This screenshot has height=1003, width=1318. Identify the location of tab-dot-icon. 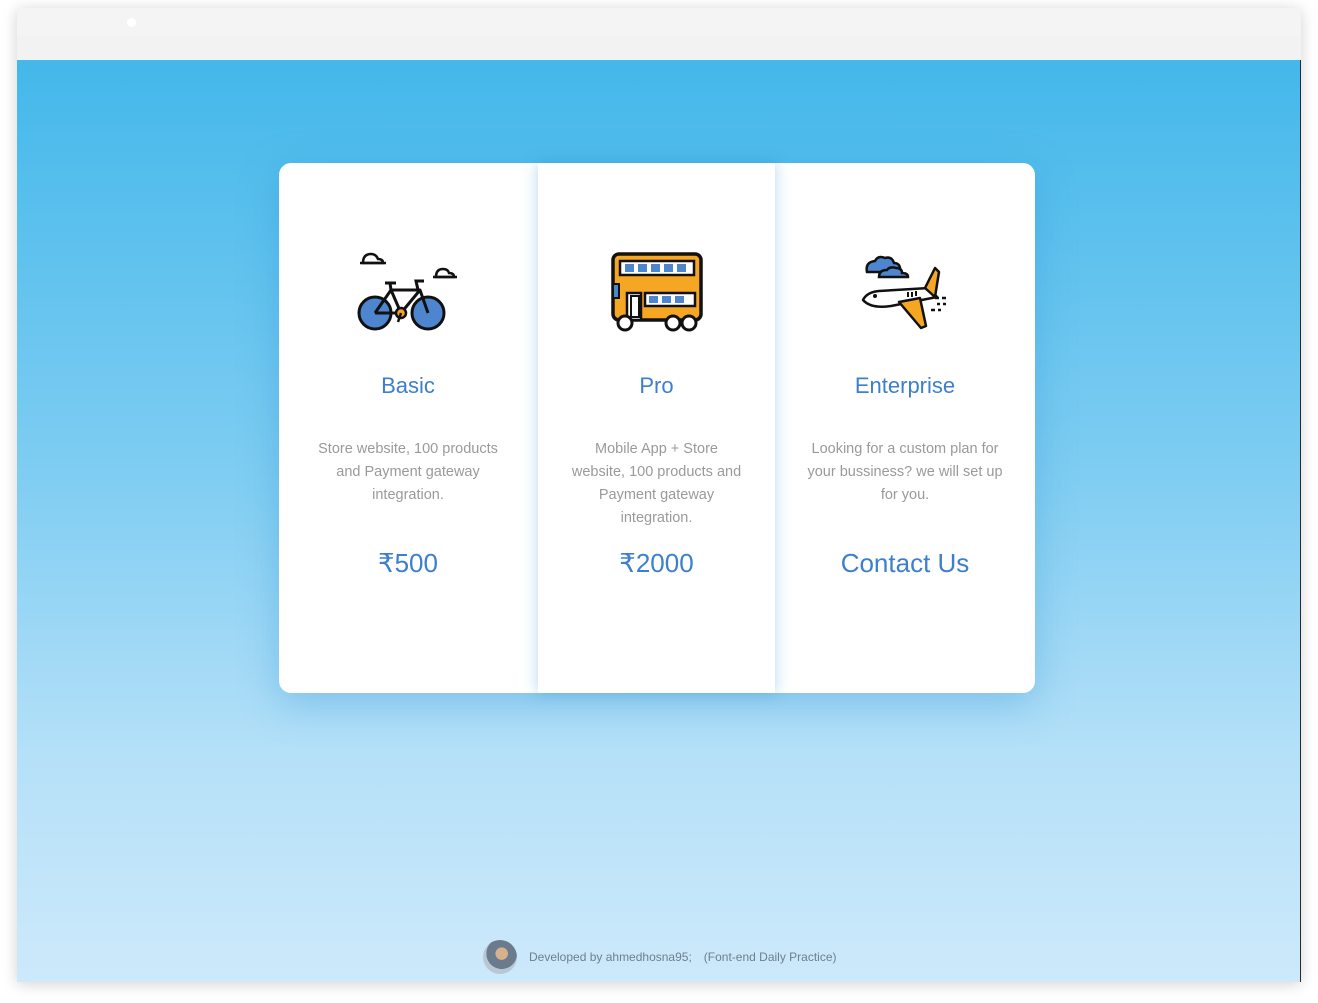
(131, 22).